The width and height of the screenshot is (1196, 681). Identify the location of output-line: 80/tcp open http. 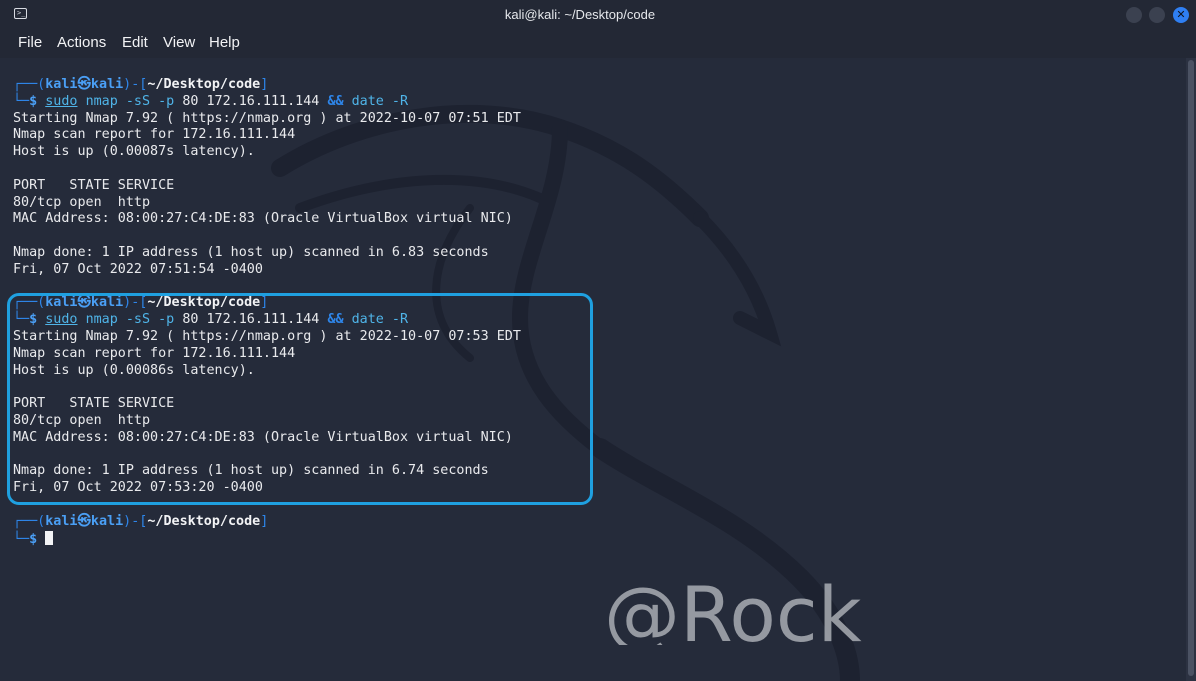
(82, 202).